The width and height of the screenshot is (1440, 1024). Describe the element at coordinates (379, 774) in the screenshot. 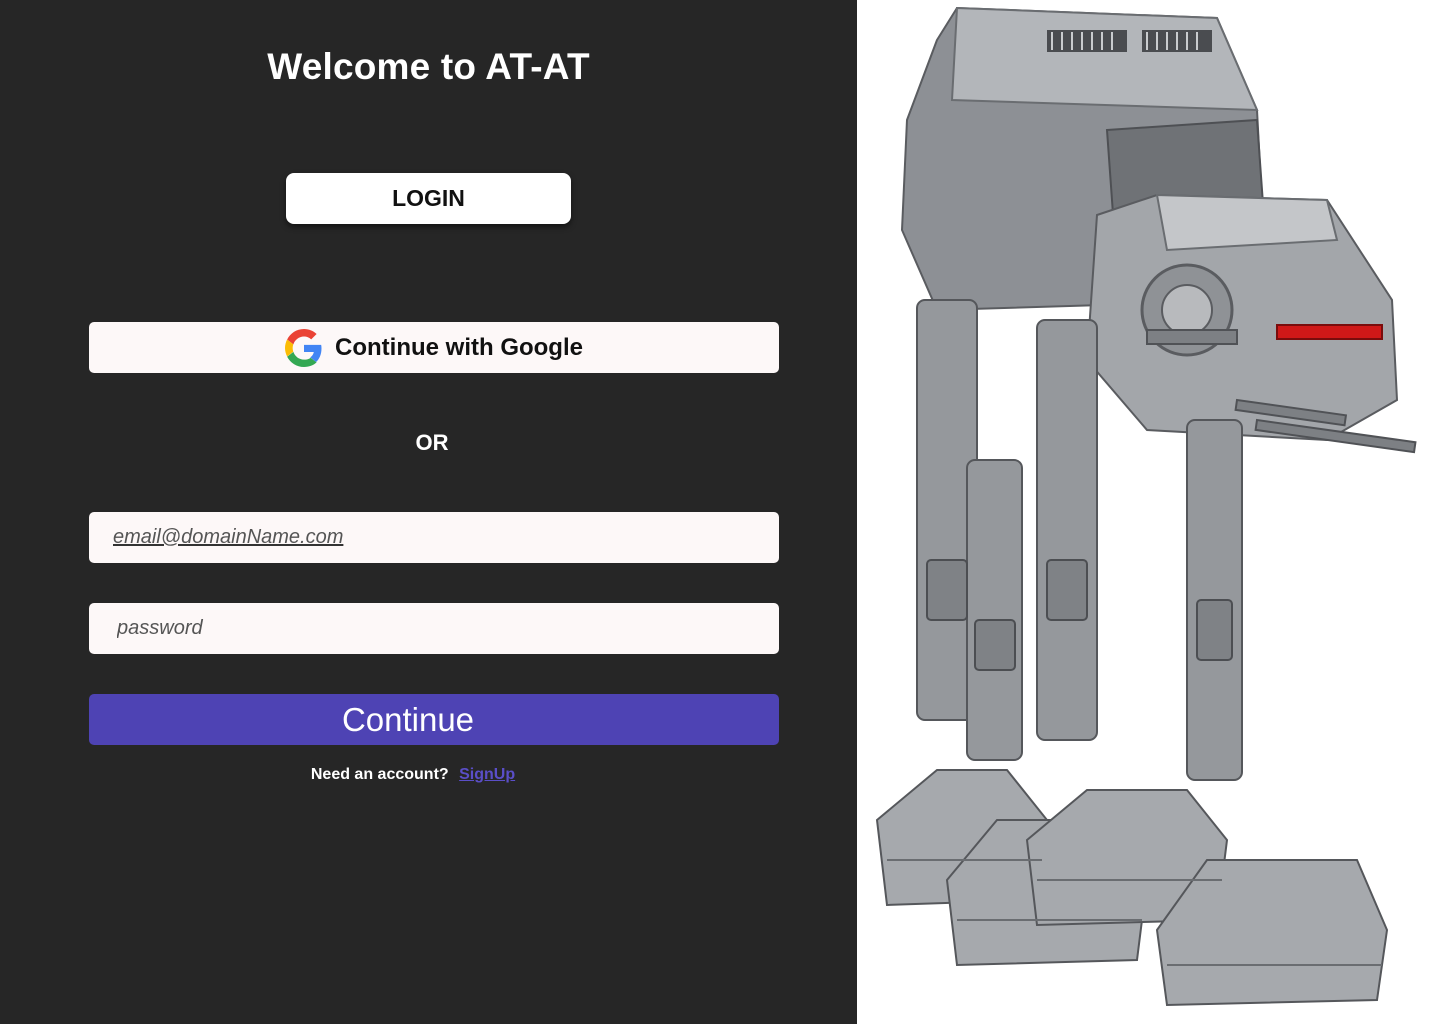

I see `signup-prompt: Need an account?` at that location.